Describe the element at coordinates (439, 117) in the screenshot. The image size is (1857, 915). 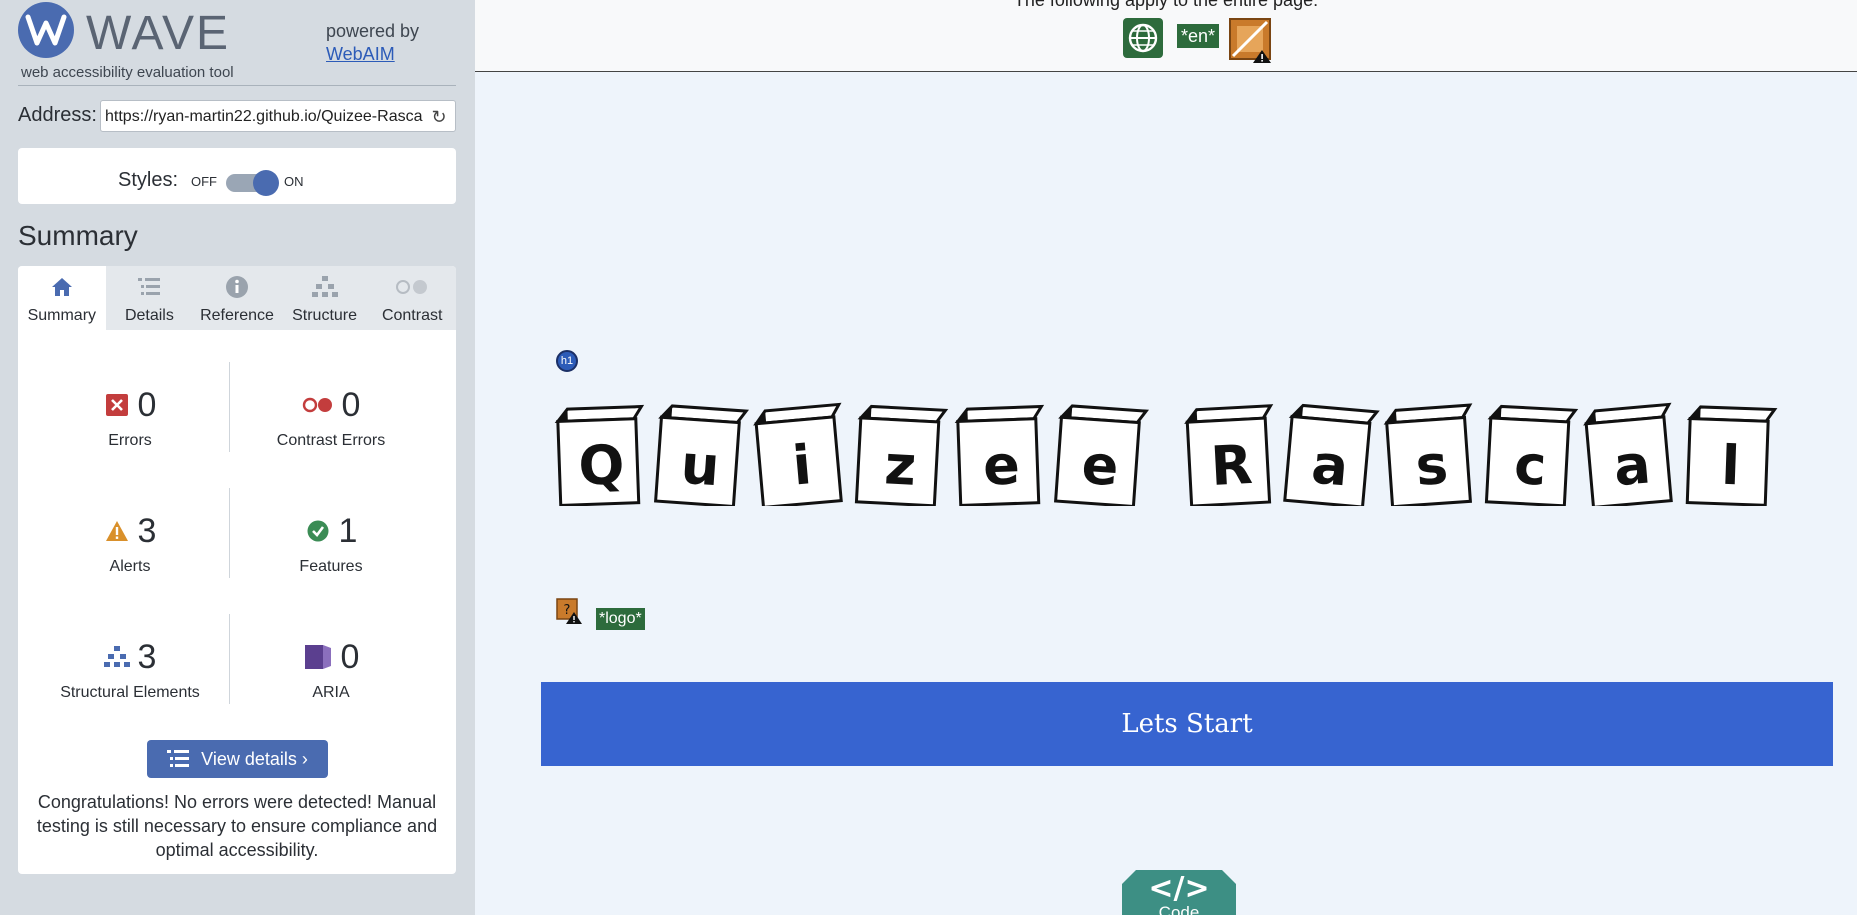
I see `refresh-icon: ↻` at that location.